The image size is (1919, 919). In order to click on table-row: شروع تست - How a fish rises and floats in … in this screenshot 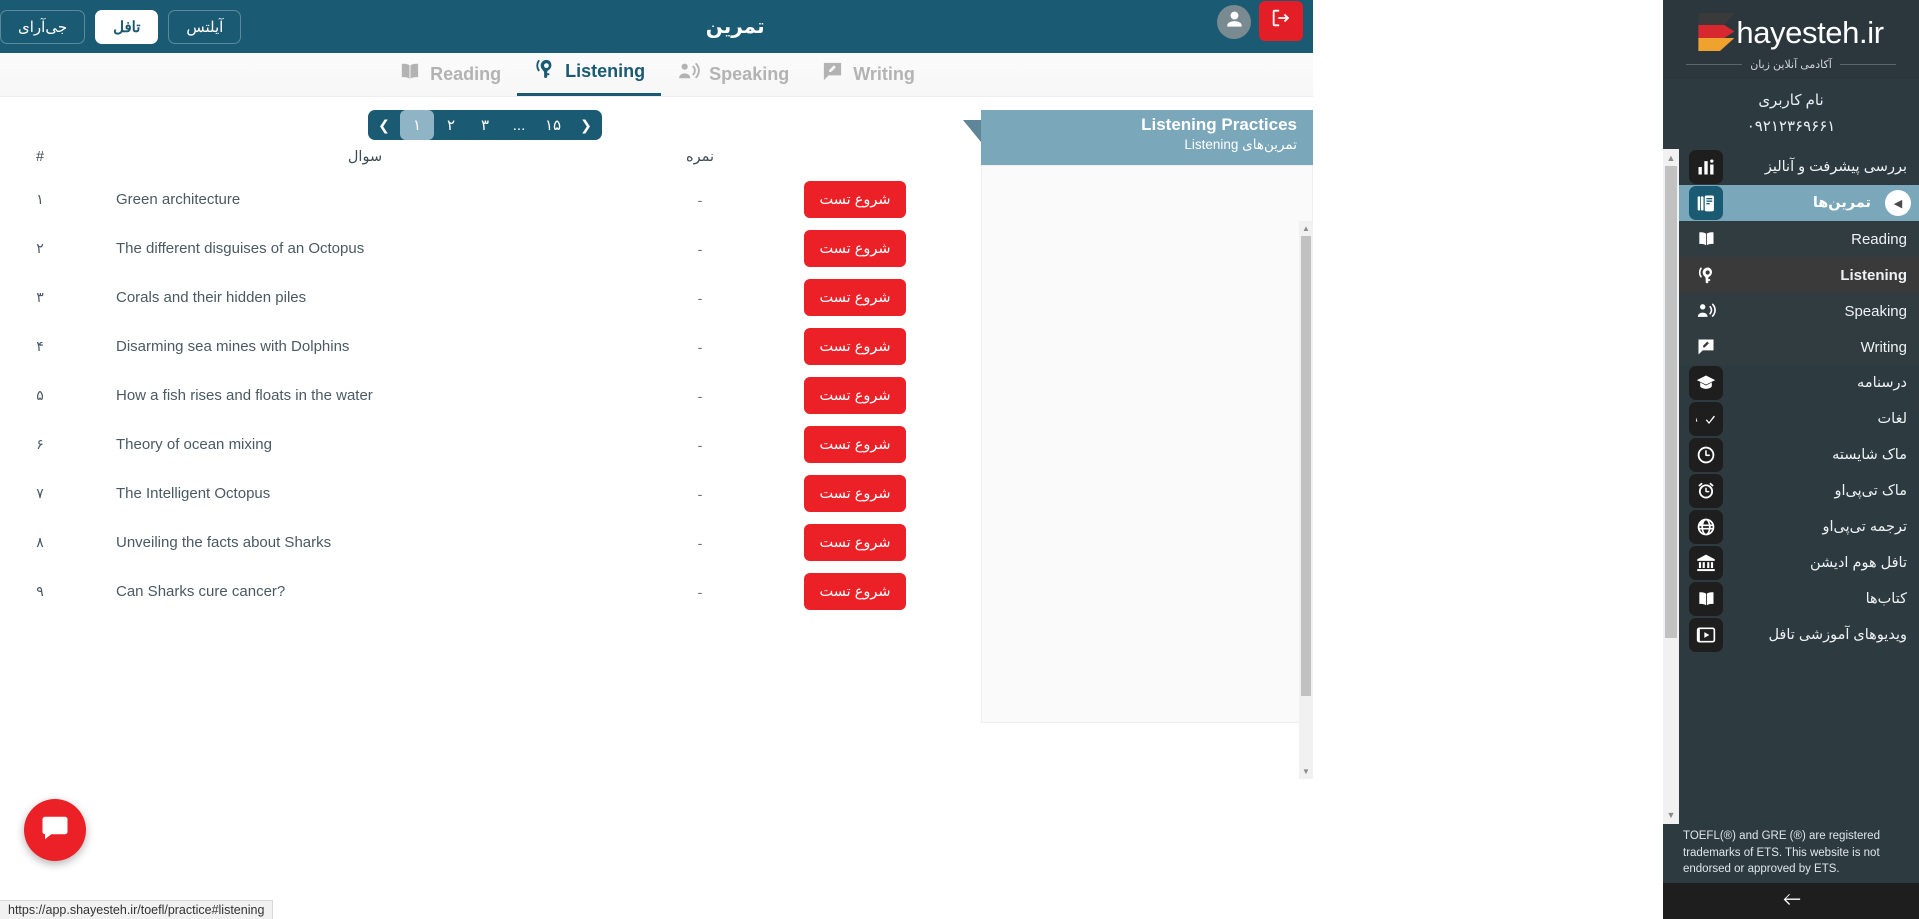, I will do `click(480, 395)`.